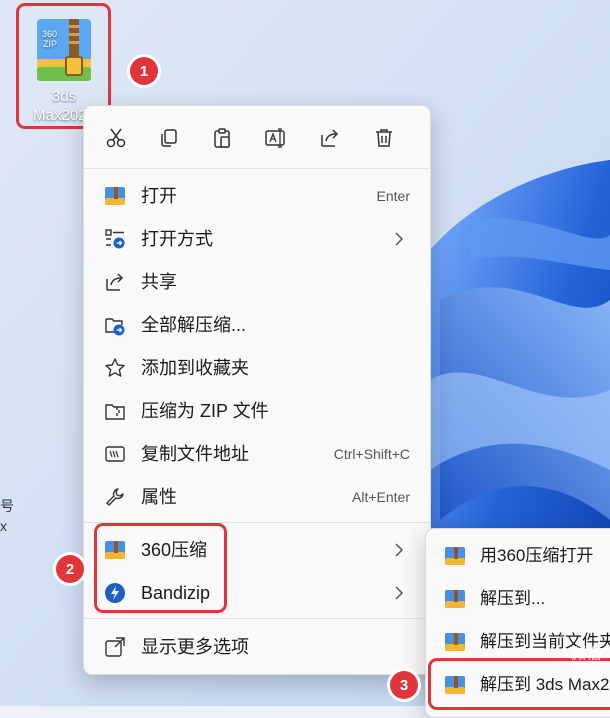 The height and width of the screenshot is (718, 610). What do you see at coordinates (404, 685) in the screenshot?
I see `step-badge: 3` at bounding box center [404, 685].